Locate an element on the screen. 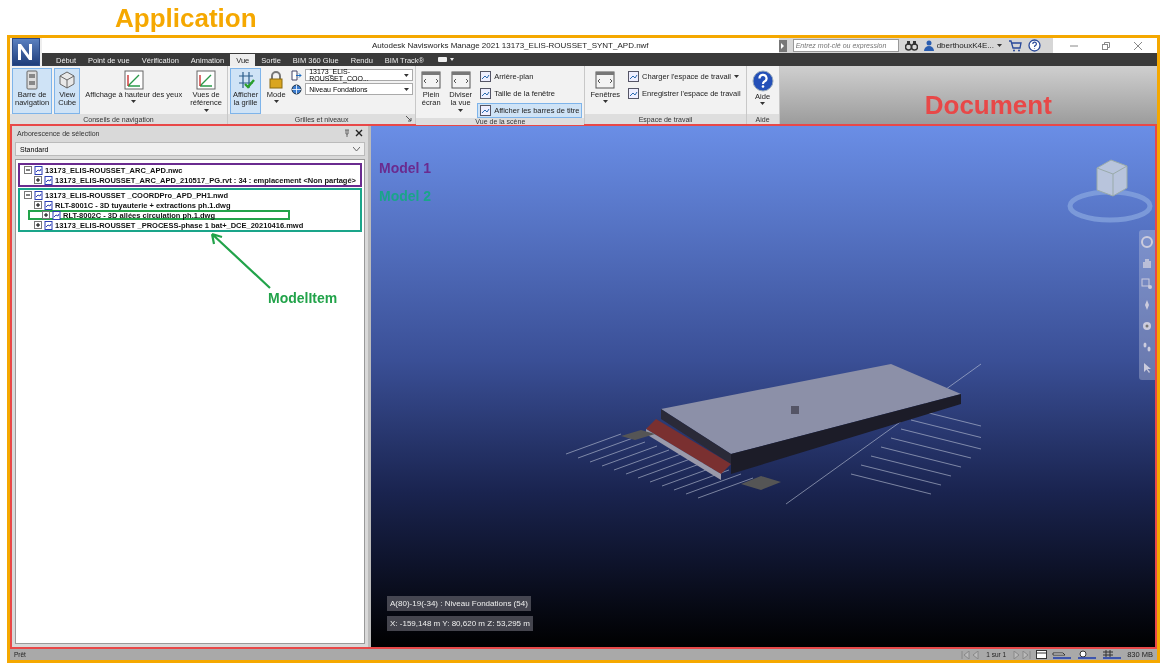 The image size is (1164, 663). grid-location-label: A(80)-19(-34) : Niveau Fondations (54) is located at coordinates (459, 603).